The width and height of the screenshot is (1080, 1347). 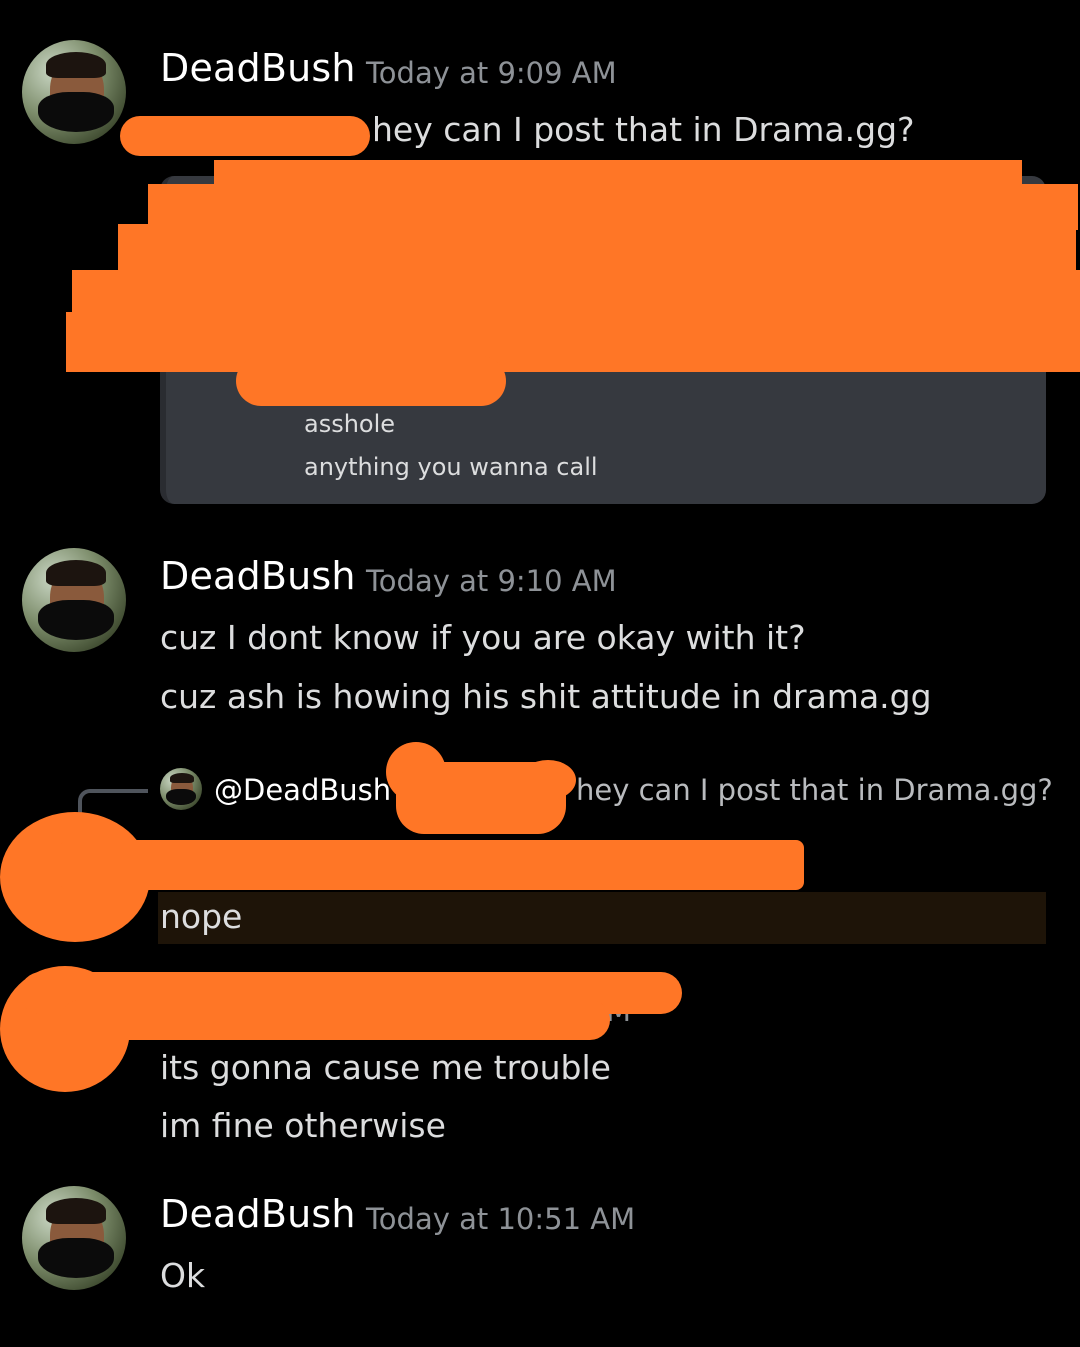 What do you see at coordinates (814, 790) in the screenshot?
I see `reply-text: hey can I post that in Drama.gg?` at bounding box center [814, 790].